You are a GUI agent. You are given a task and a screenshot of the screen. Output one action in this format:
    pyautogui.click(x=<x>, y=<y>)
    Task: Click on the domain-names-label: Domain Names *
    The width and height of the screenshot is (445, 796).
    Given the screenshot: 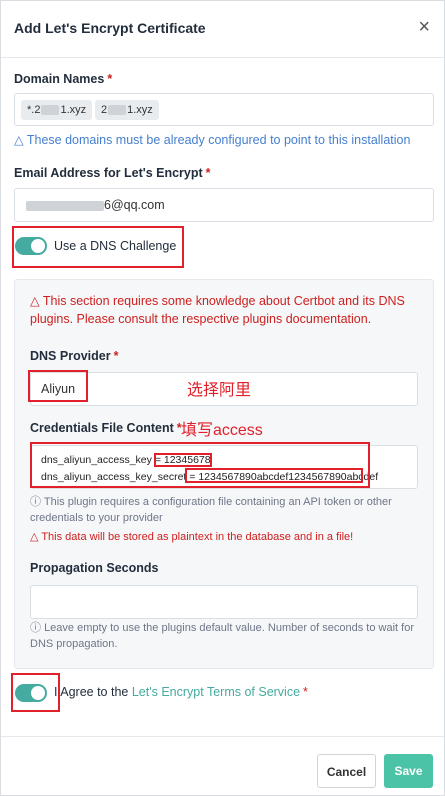 What is the action you would take?
    pyautogui.click(x=63, y=79)
    